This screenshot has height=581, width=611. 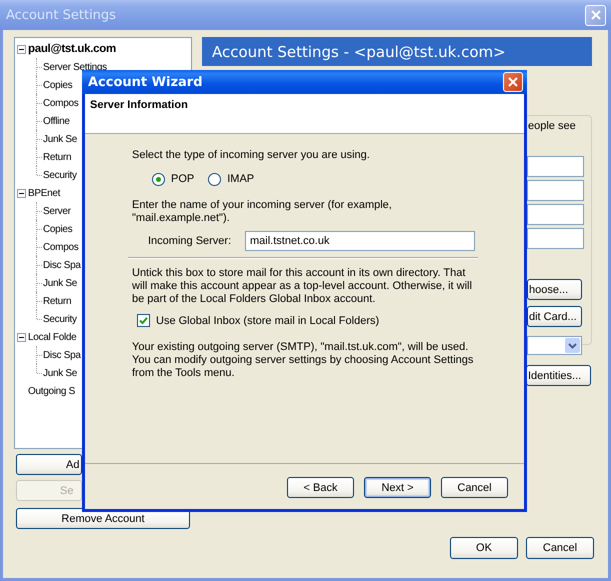 I want to click on prompt-text: Select the type of incoming server you are using., so click(x=251, y=155).